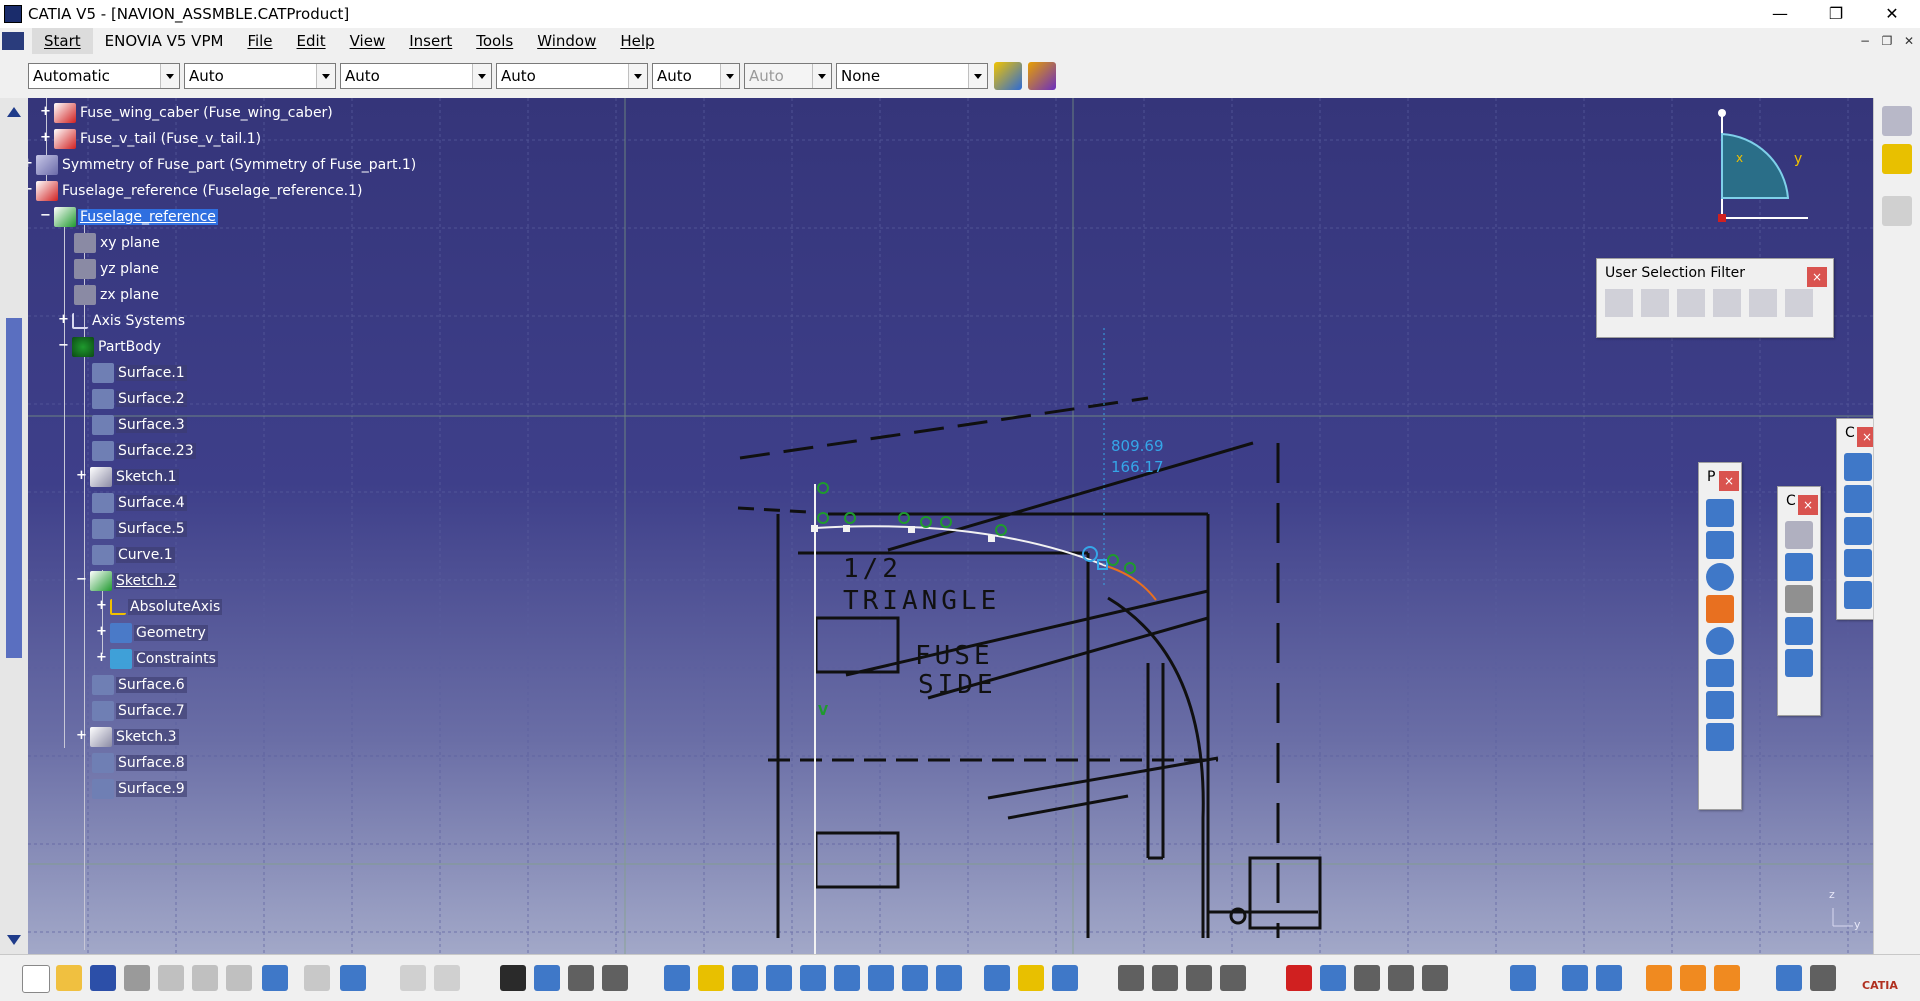  What do you see at coordinates (239, 978) in the screenshot?
I see `paste-icon` at bounding box center [239, 978].